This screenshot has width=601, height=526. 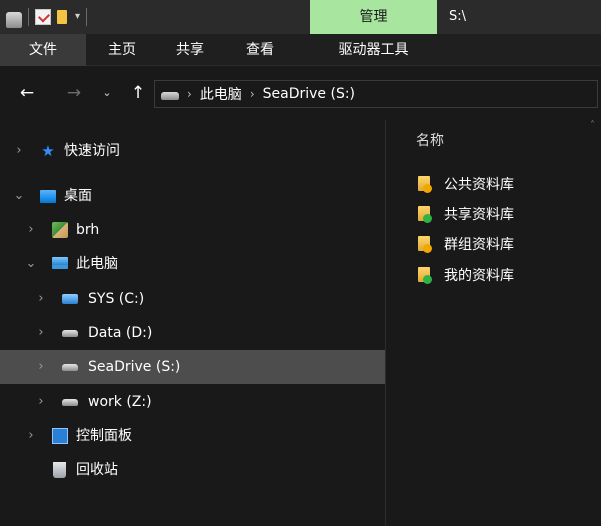 I want to click on tree-item-label: Data (D:), so click(x=120, y=333).